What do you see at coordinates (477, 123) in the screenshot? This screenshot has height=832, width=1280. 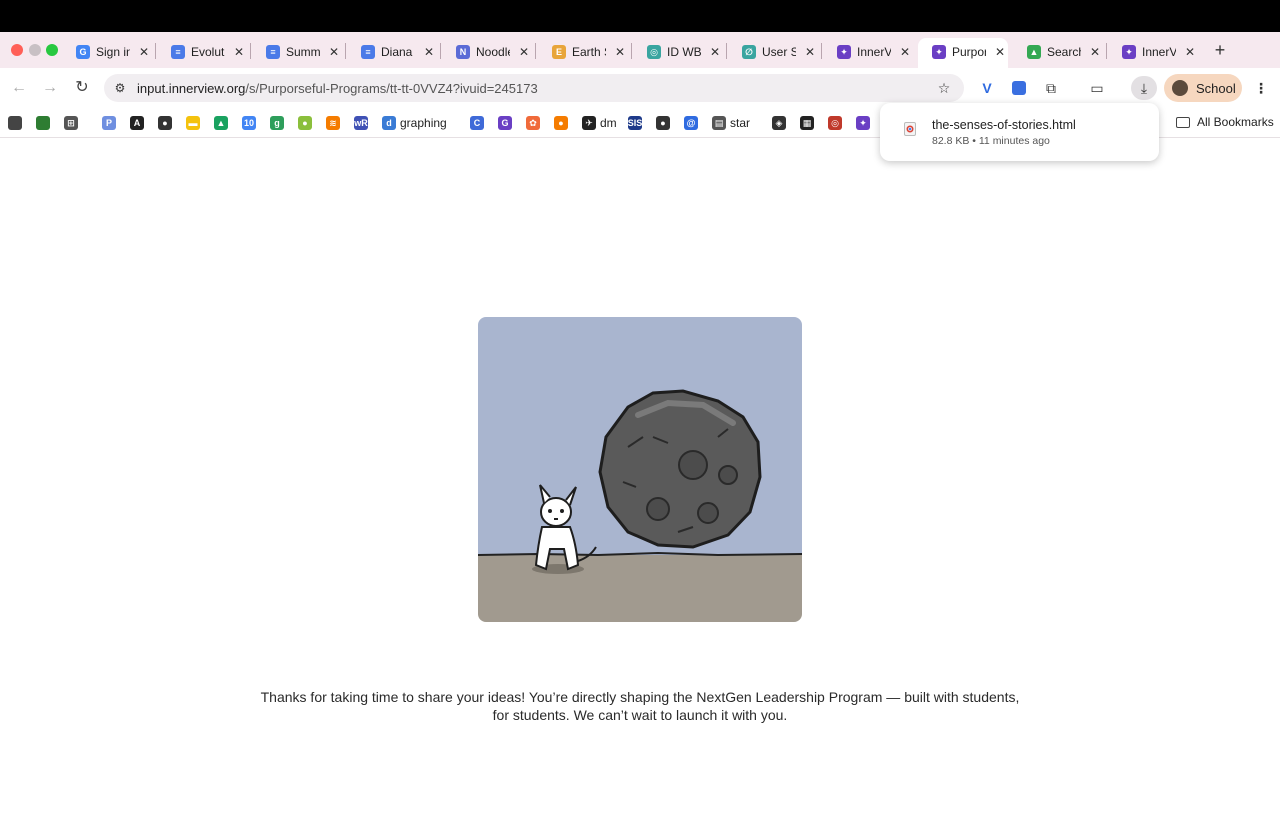 I see `bookmark-item: C` at bounding box center [477, 123].